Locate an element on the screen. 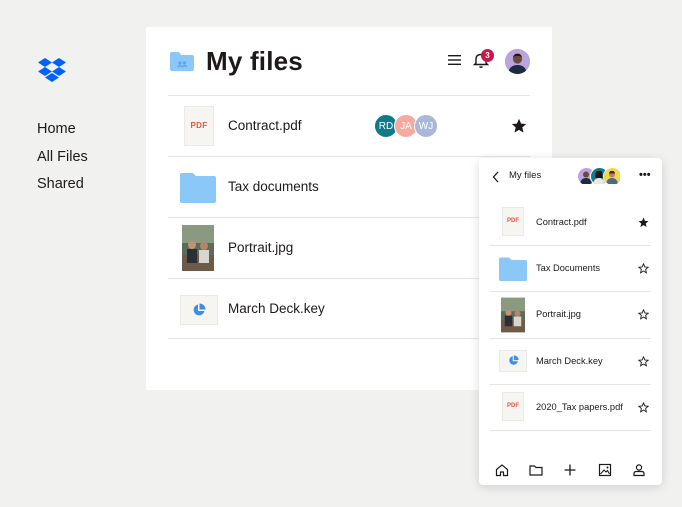 The image size is (682, 507). dropbox-logo-icon is located at coordinates (52, 71).